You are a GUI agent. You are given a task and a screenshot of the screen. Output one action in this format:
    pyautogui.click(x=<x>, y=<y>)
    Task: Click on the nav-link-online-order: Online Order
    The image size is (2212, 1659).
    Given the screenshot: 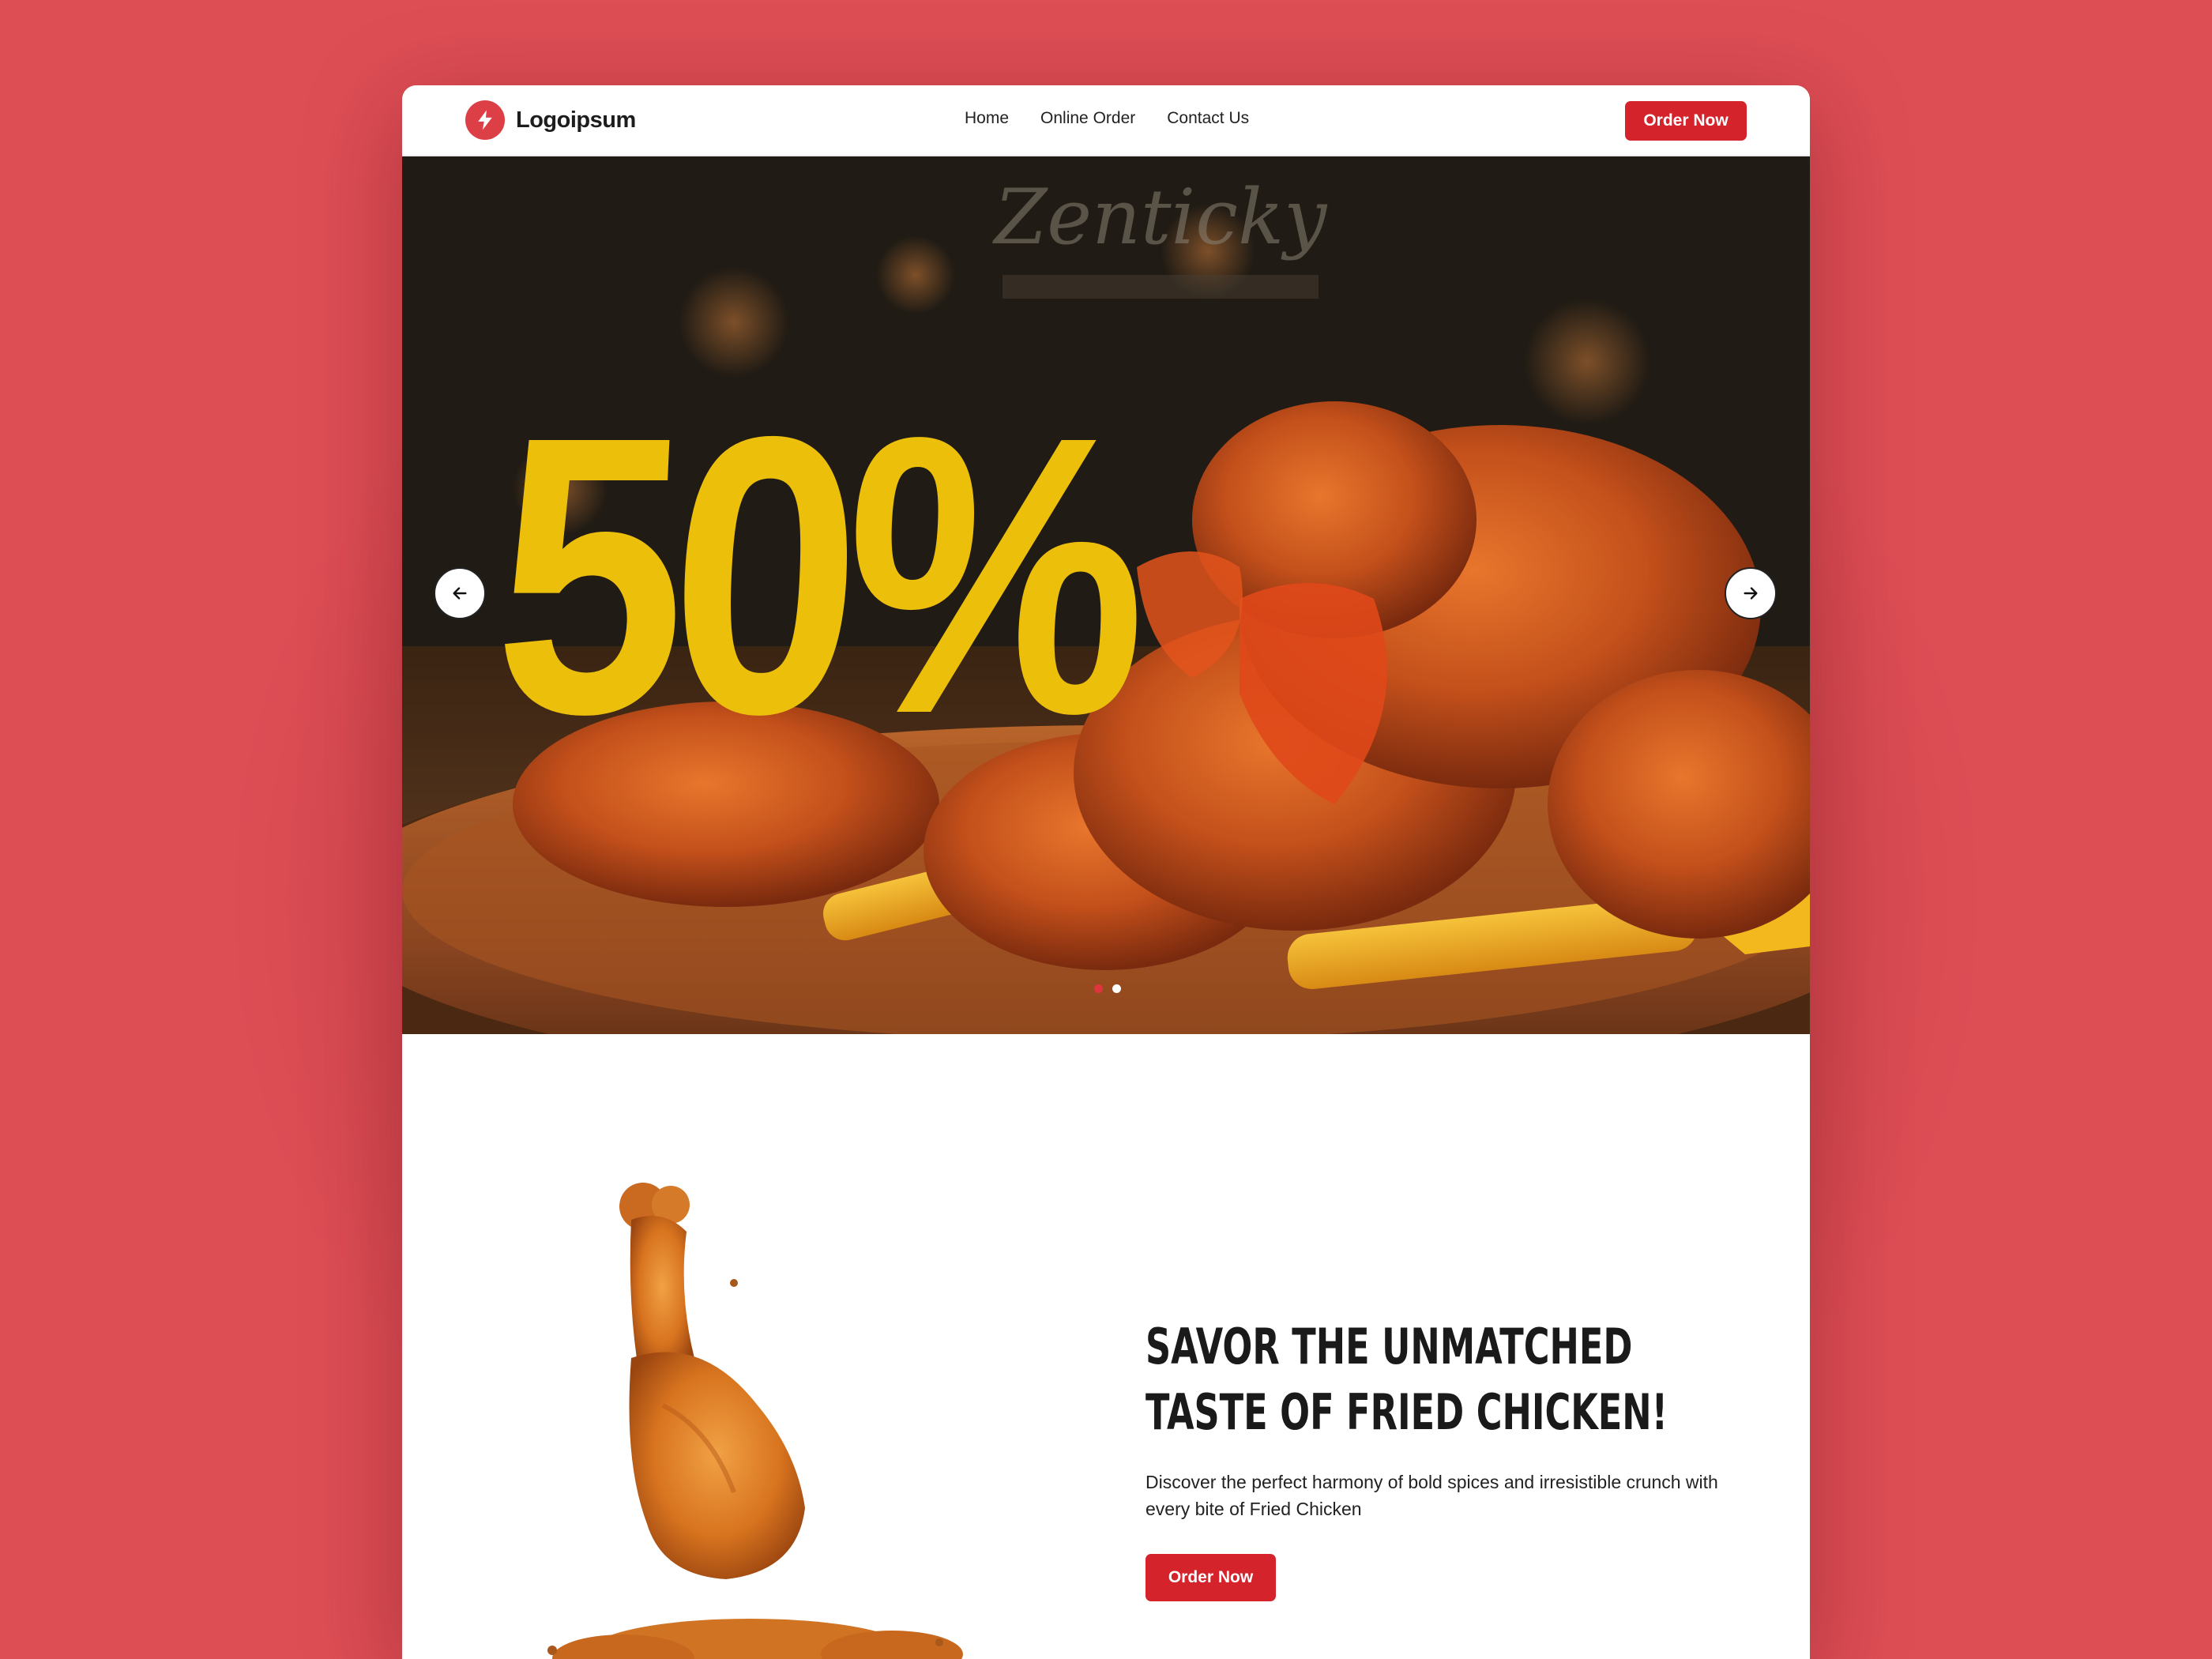 What is the action you would take?
    pyautogui.click(x=1087, y=118)
    